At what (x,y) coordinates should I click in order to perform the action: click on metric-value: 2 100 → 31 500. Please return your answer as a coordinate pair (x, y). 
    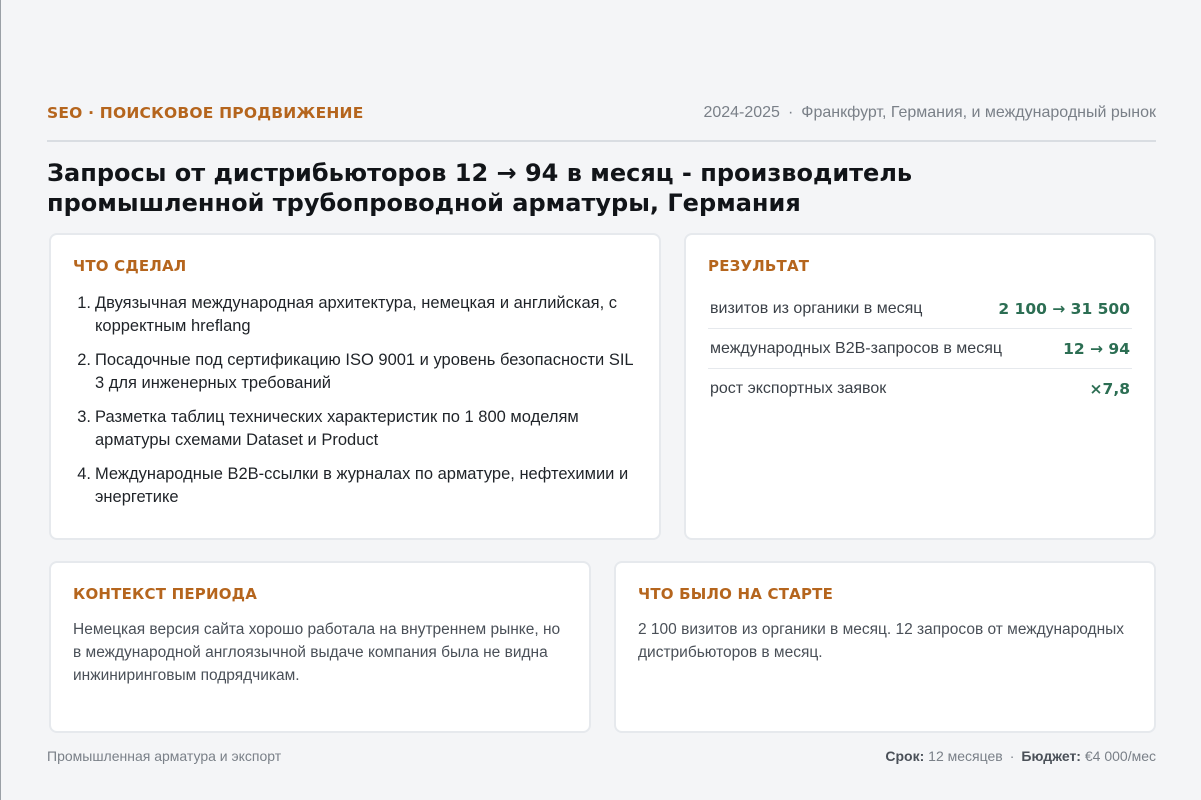
    Looking at the image, I should click on (1064, 308).